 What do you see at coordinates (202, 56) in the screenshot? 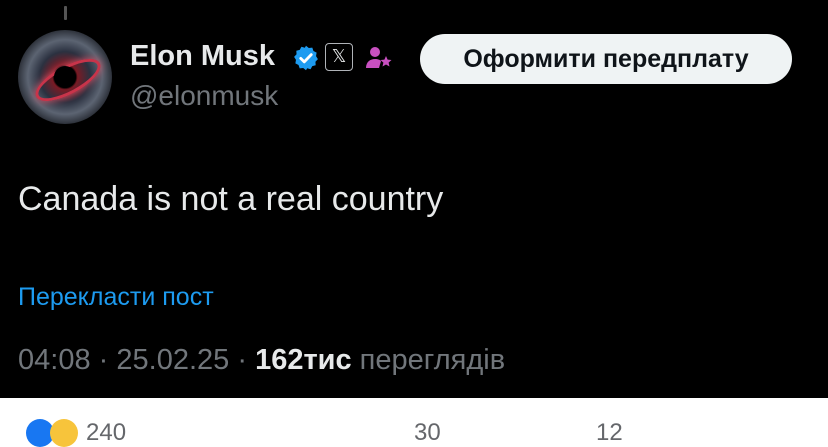
I see `author-name: Elon Musk` at bounding box center [202, 56].